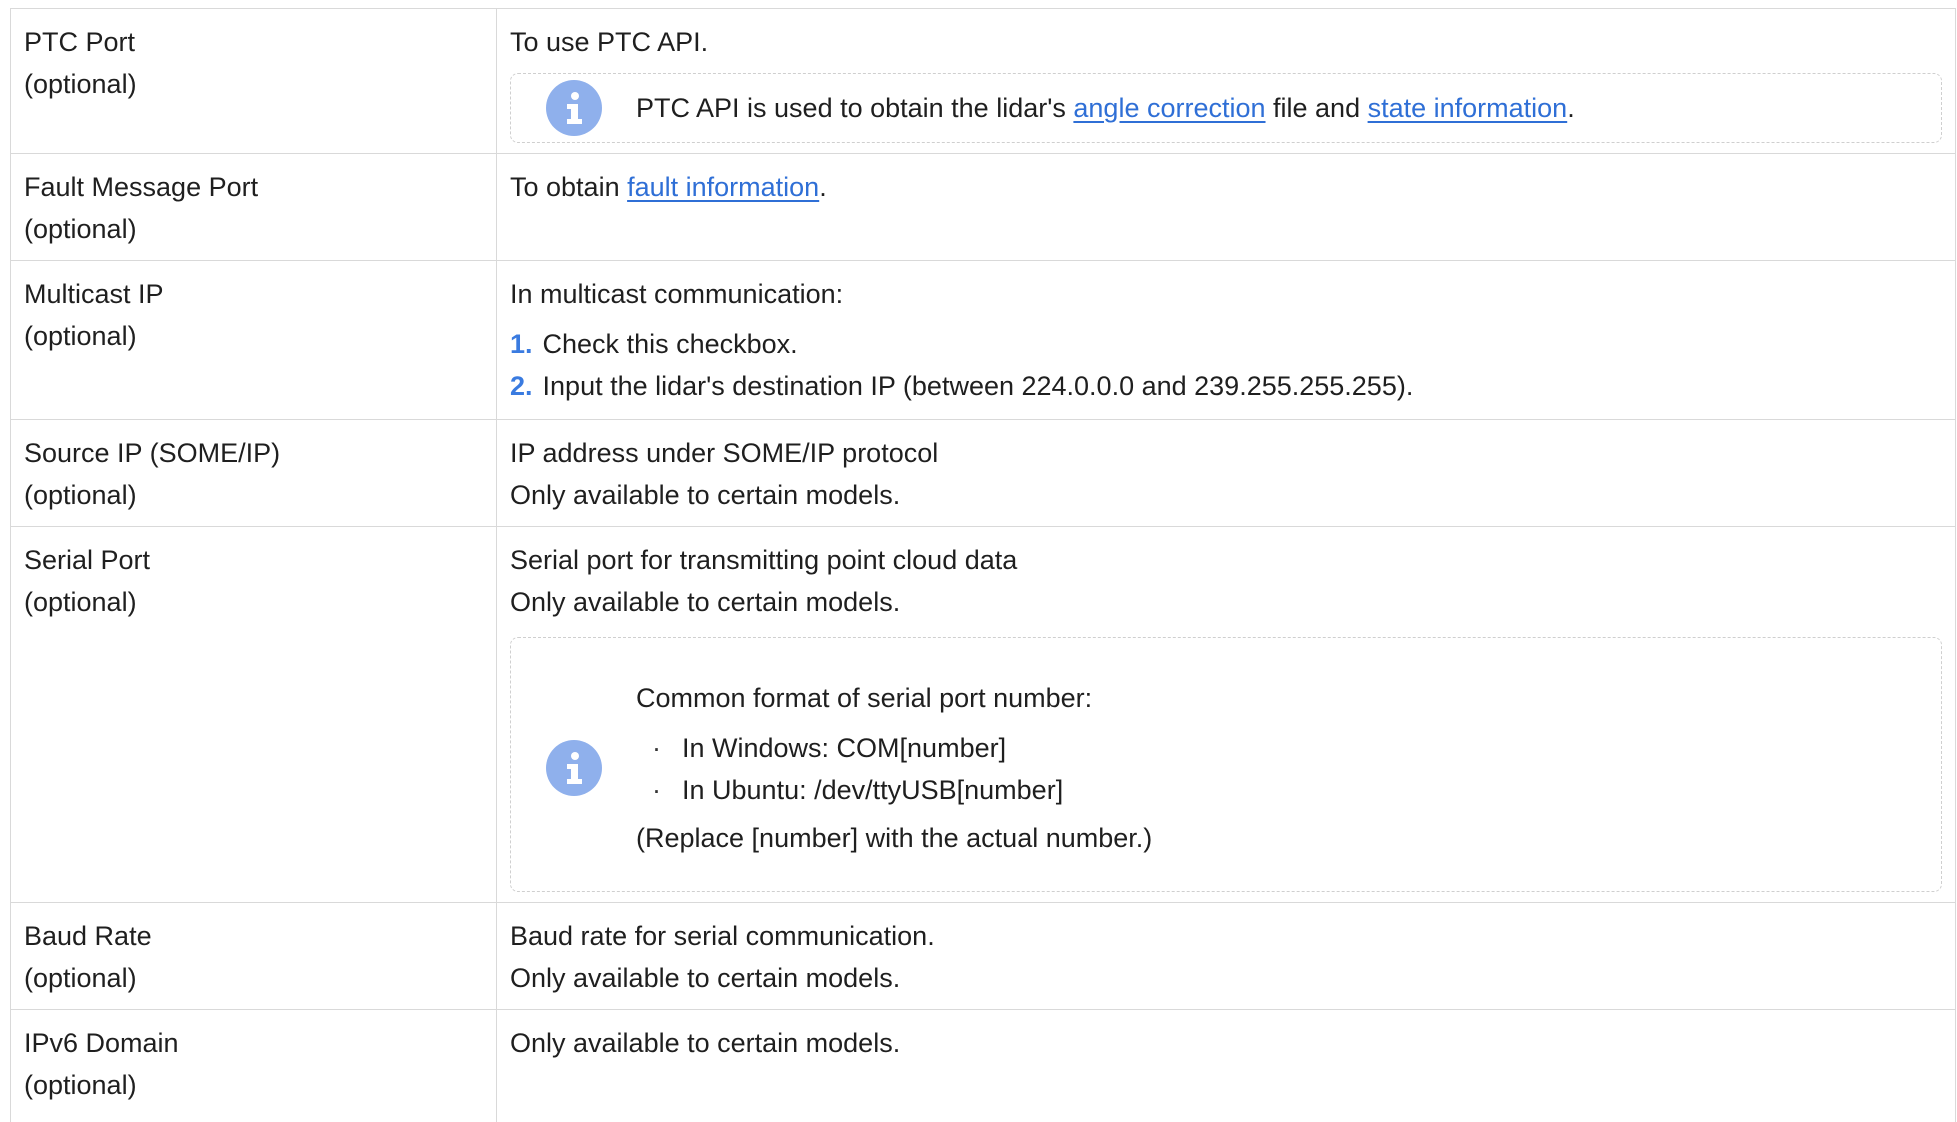  What do you see at coordinates (854, 108) in the screenshot?
I see `note-text: PTC API is used to obtain the lidar's` at bounding box center [854, 108].